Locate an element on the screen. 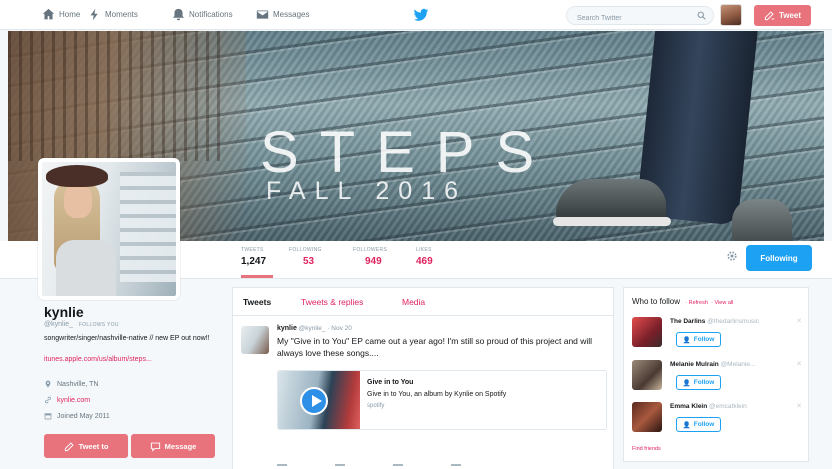 Image resolution: width=832 pixels, height=469 pixels. nav-moments: Moments is located at coordinates (113, 14).